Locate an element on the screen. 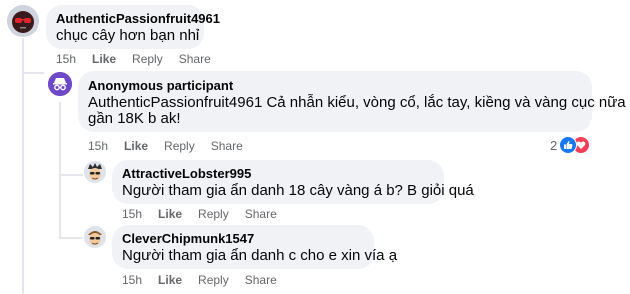 This screenshot has width=630, height=294. comment-author: AttractiveLobster995 is located at coordinates (186, 173).